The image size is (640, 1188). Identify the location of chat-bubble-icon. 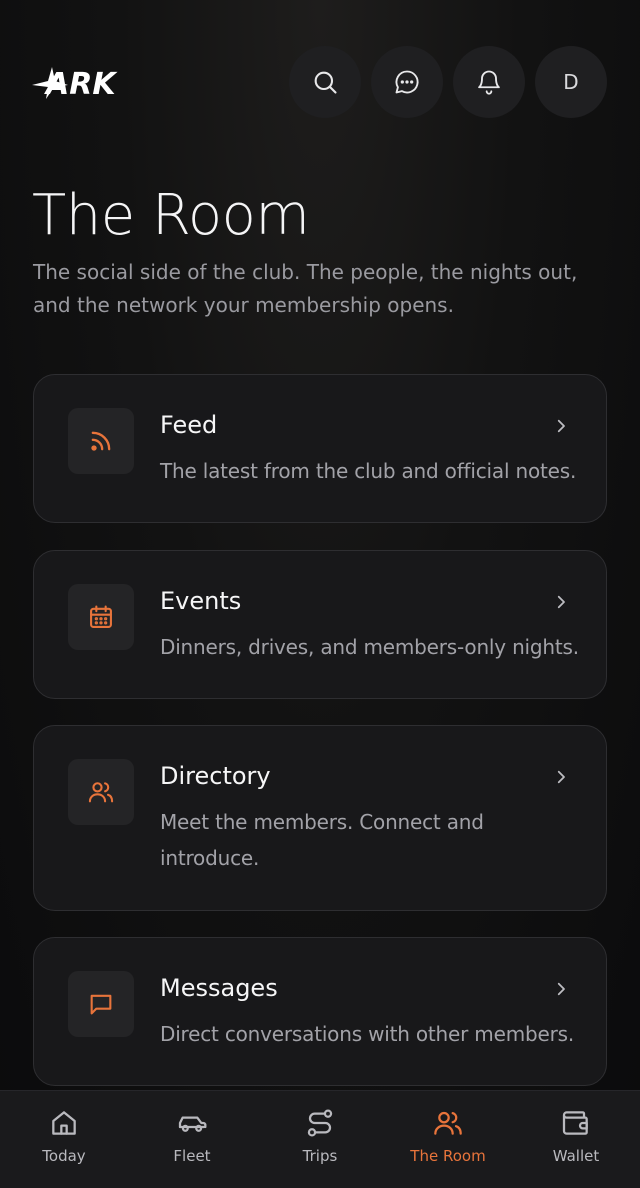
(407, 82).